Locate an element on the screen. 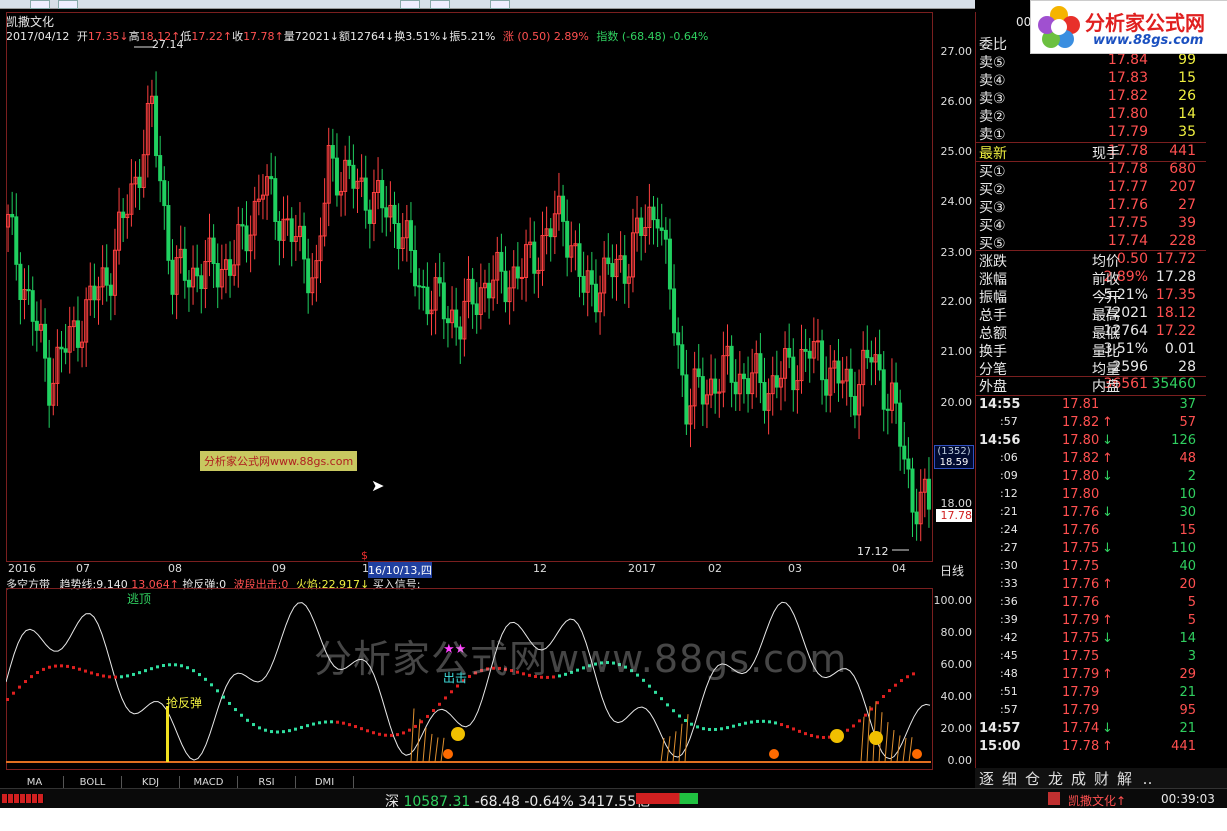 This screenshot has width=1227, height=831. tab-position: 仓 is located at coordinates (1032, 778).